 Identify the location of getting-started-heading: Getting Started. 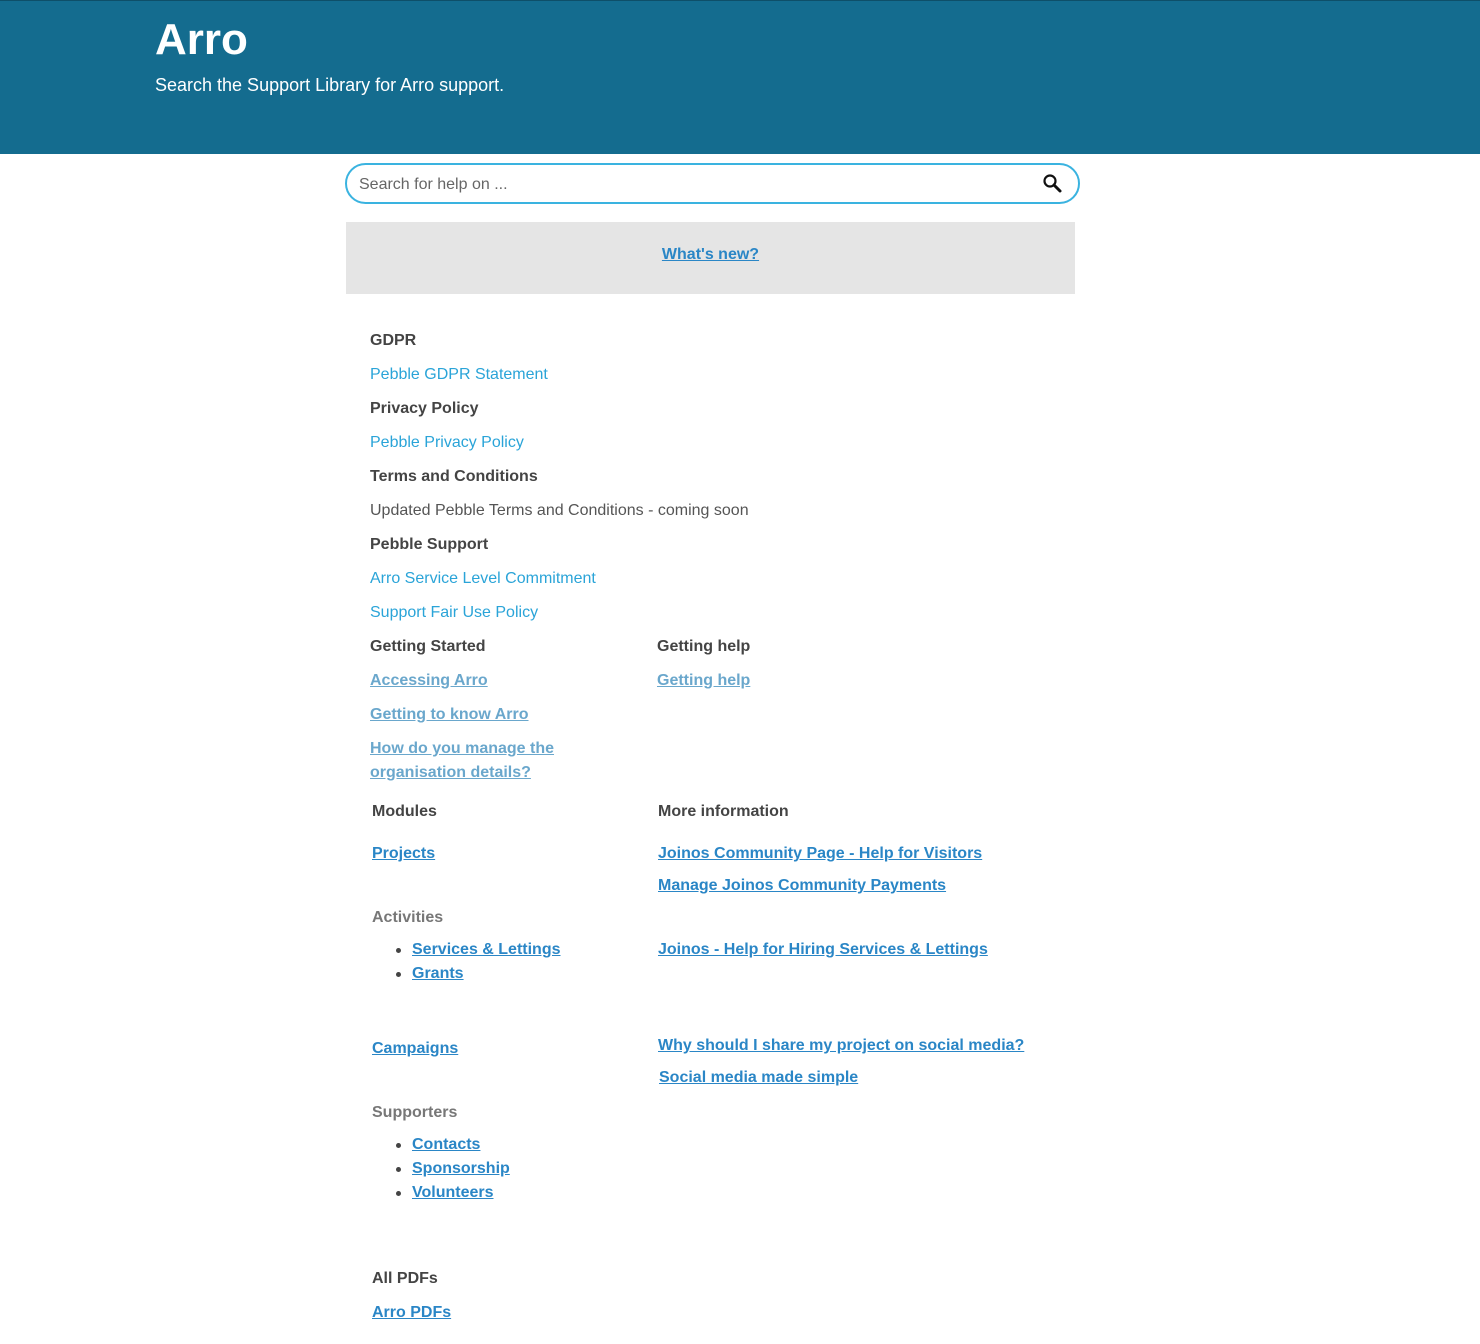
(428, 646).